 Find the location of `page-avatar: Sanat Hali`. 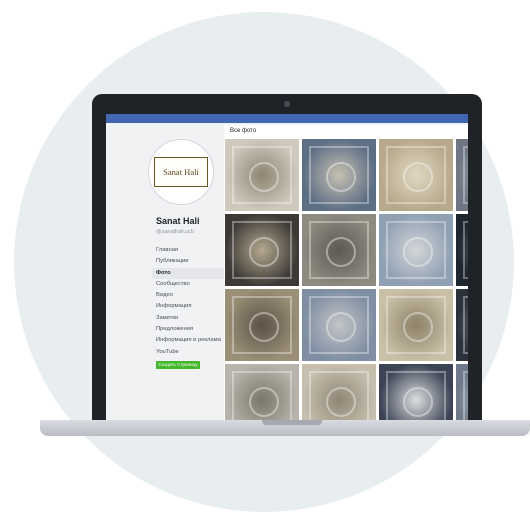

page-avatar: Sanat Hali is located at coordinates (181, 172).